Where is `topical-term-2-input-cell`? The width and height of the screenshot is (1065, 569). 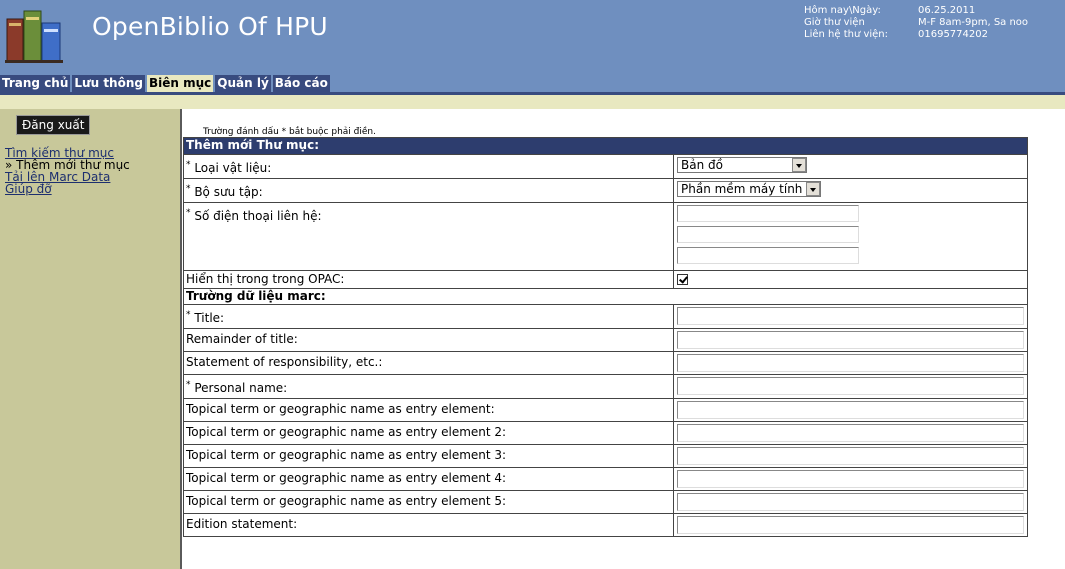 topical-term-2-input-cell is located at coordinates (850, 433).